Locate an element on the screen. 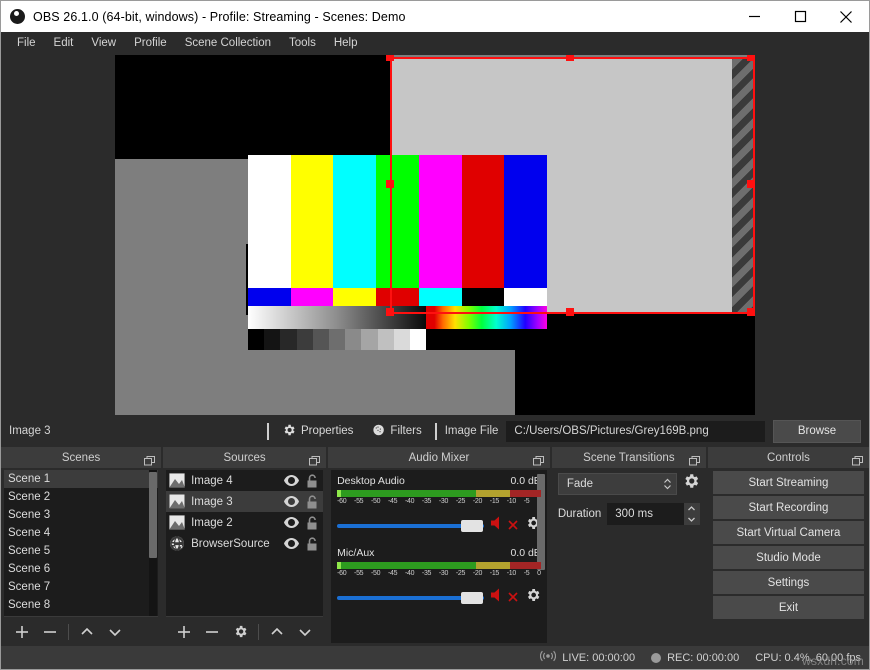  meter-tick: 0 is located at coordinates (539, 573).